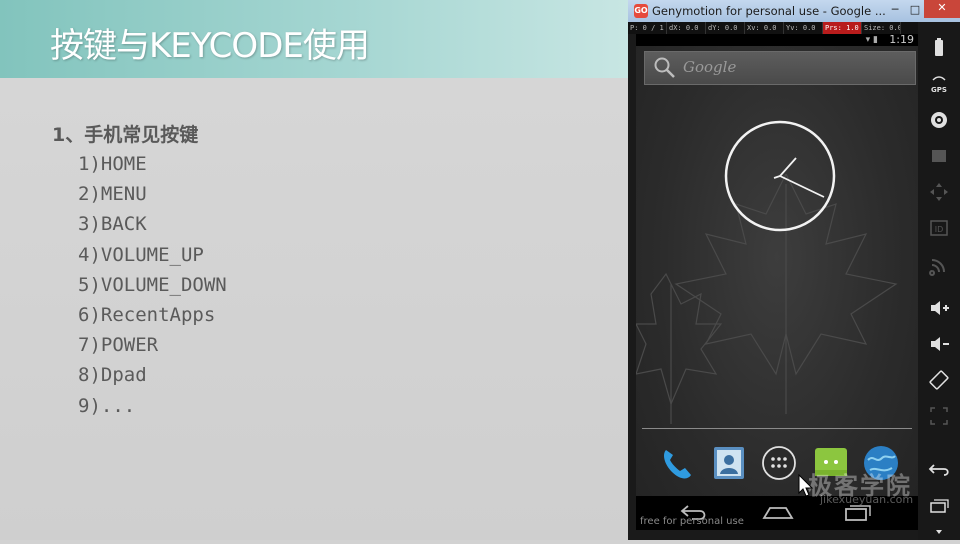 The width and height of the screenshot is (960, 544). I want to click on list-item: 1)HOME, so click(112, 164).